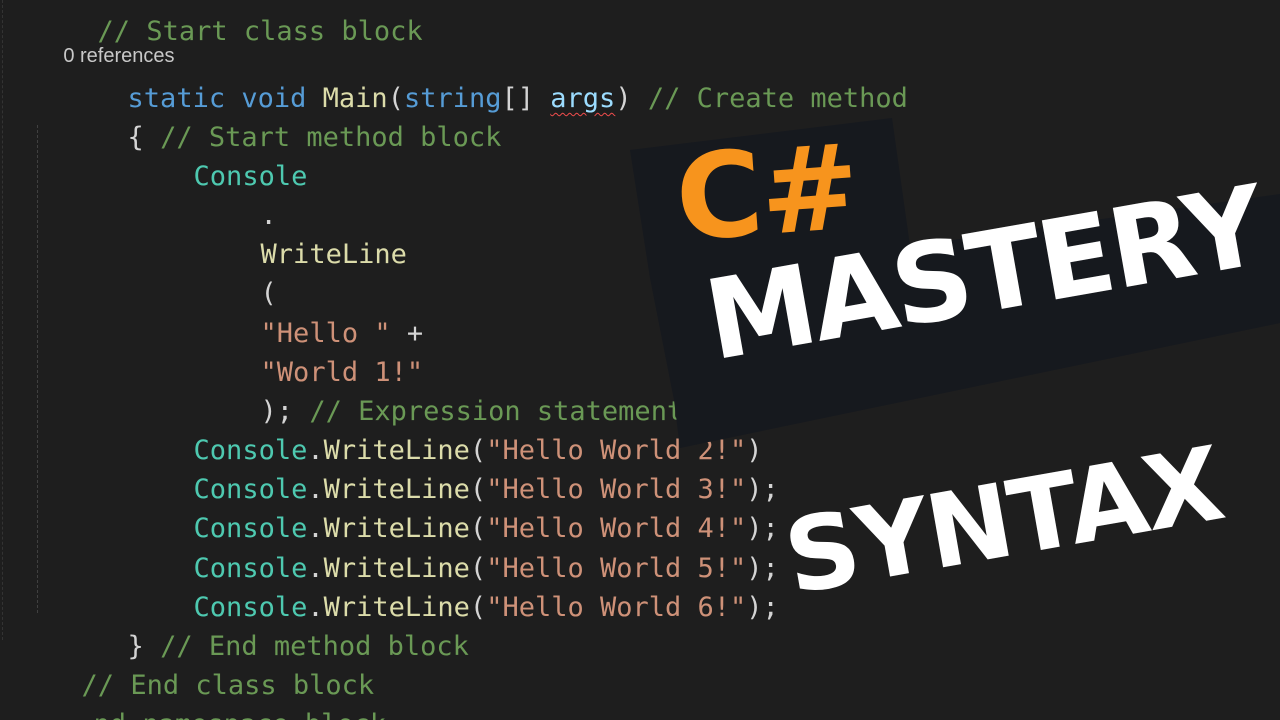 Image resolution: width=1280 pixels, height=720 pixels. I want to click on comment-fragment: nd, so click(110, 714).